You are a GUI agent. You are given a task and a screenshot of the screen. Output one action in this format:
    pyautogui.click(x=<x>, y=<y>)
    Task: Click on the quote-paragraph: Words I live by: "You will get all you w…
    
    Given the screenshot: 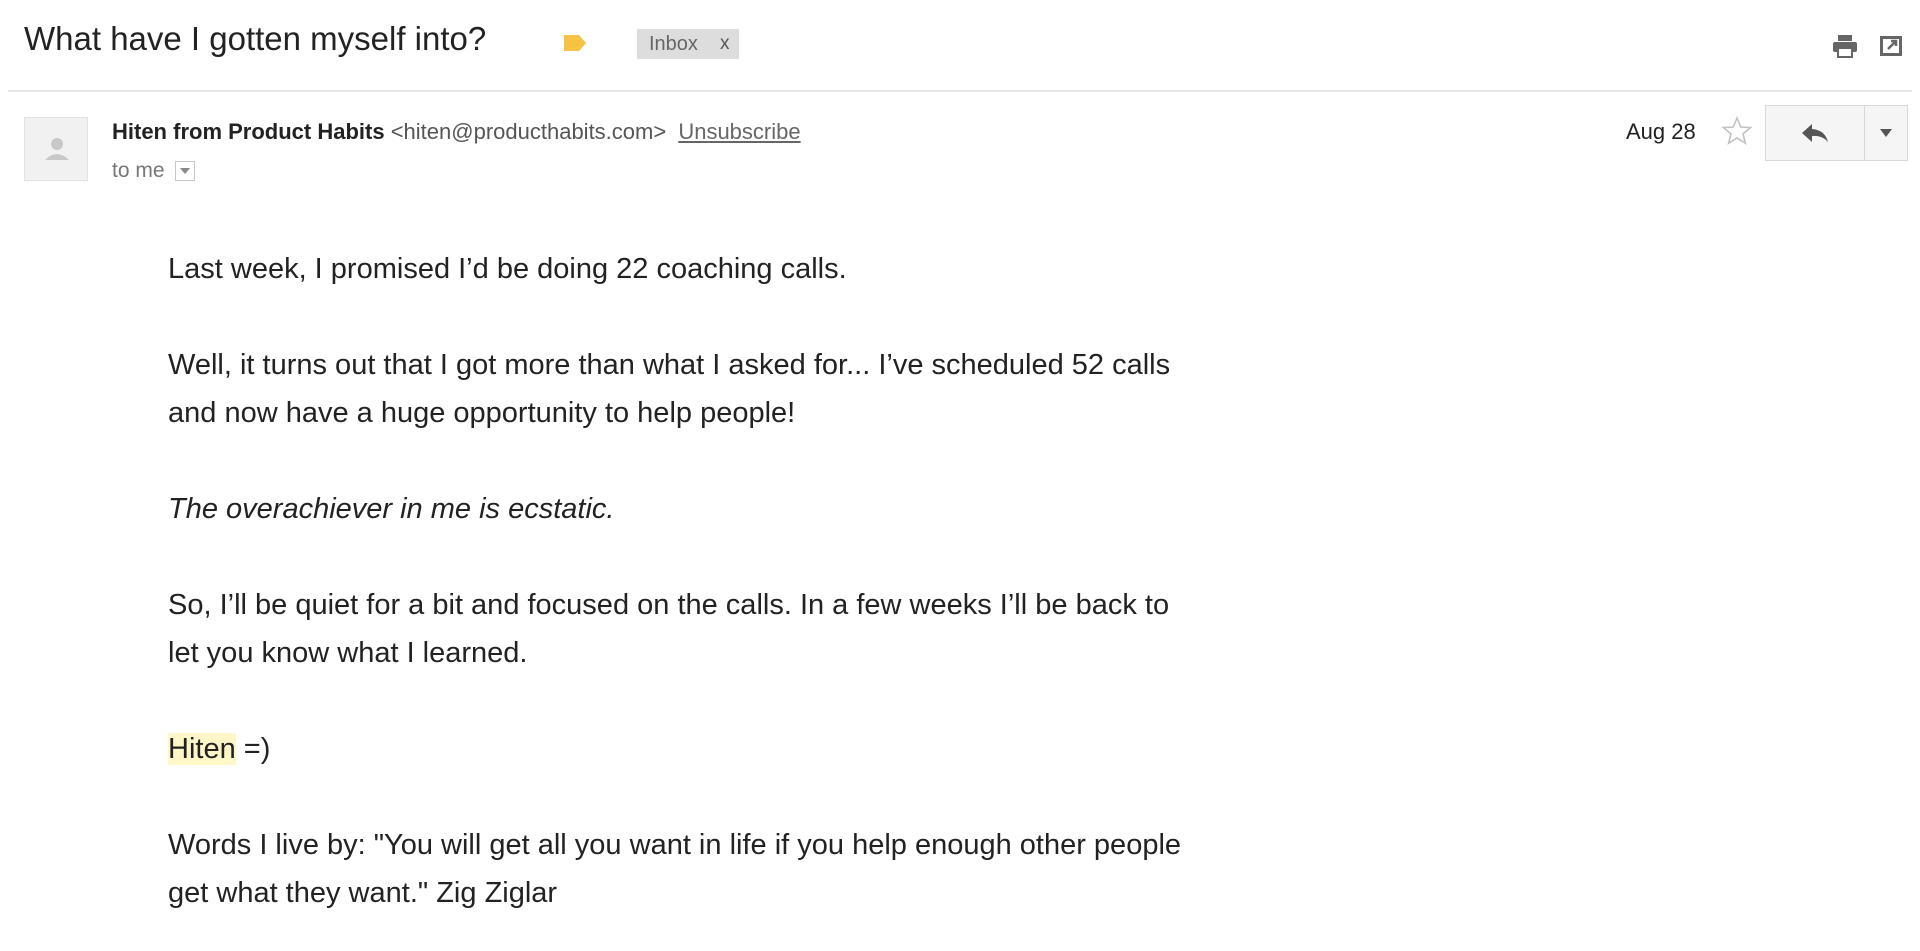 What is the action you would take?
    pyautogui.click(x=743, y=869)
    